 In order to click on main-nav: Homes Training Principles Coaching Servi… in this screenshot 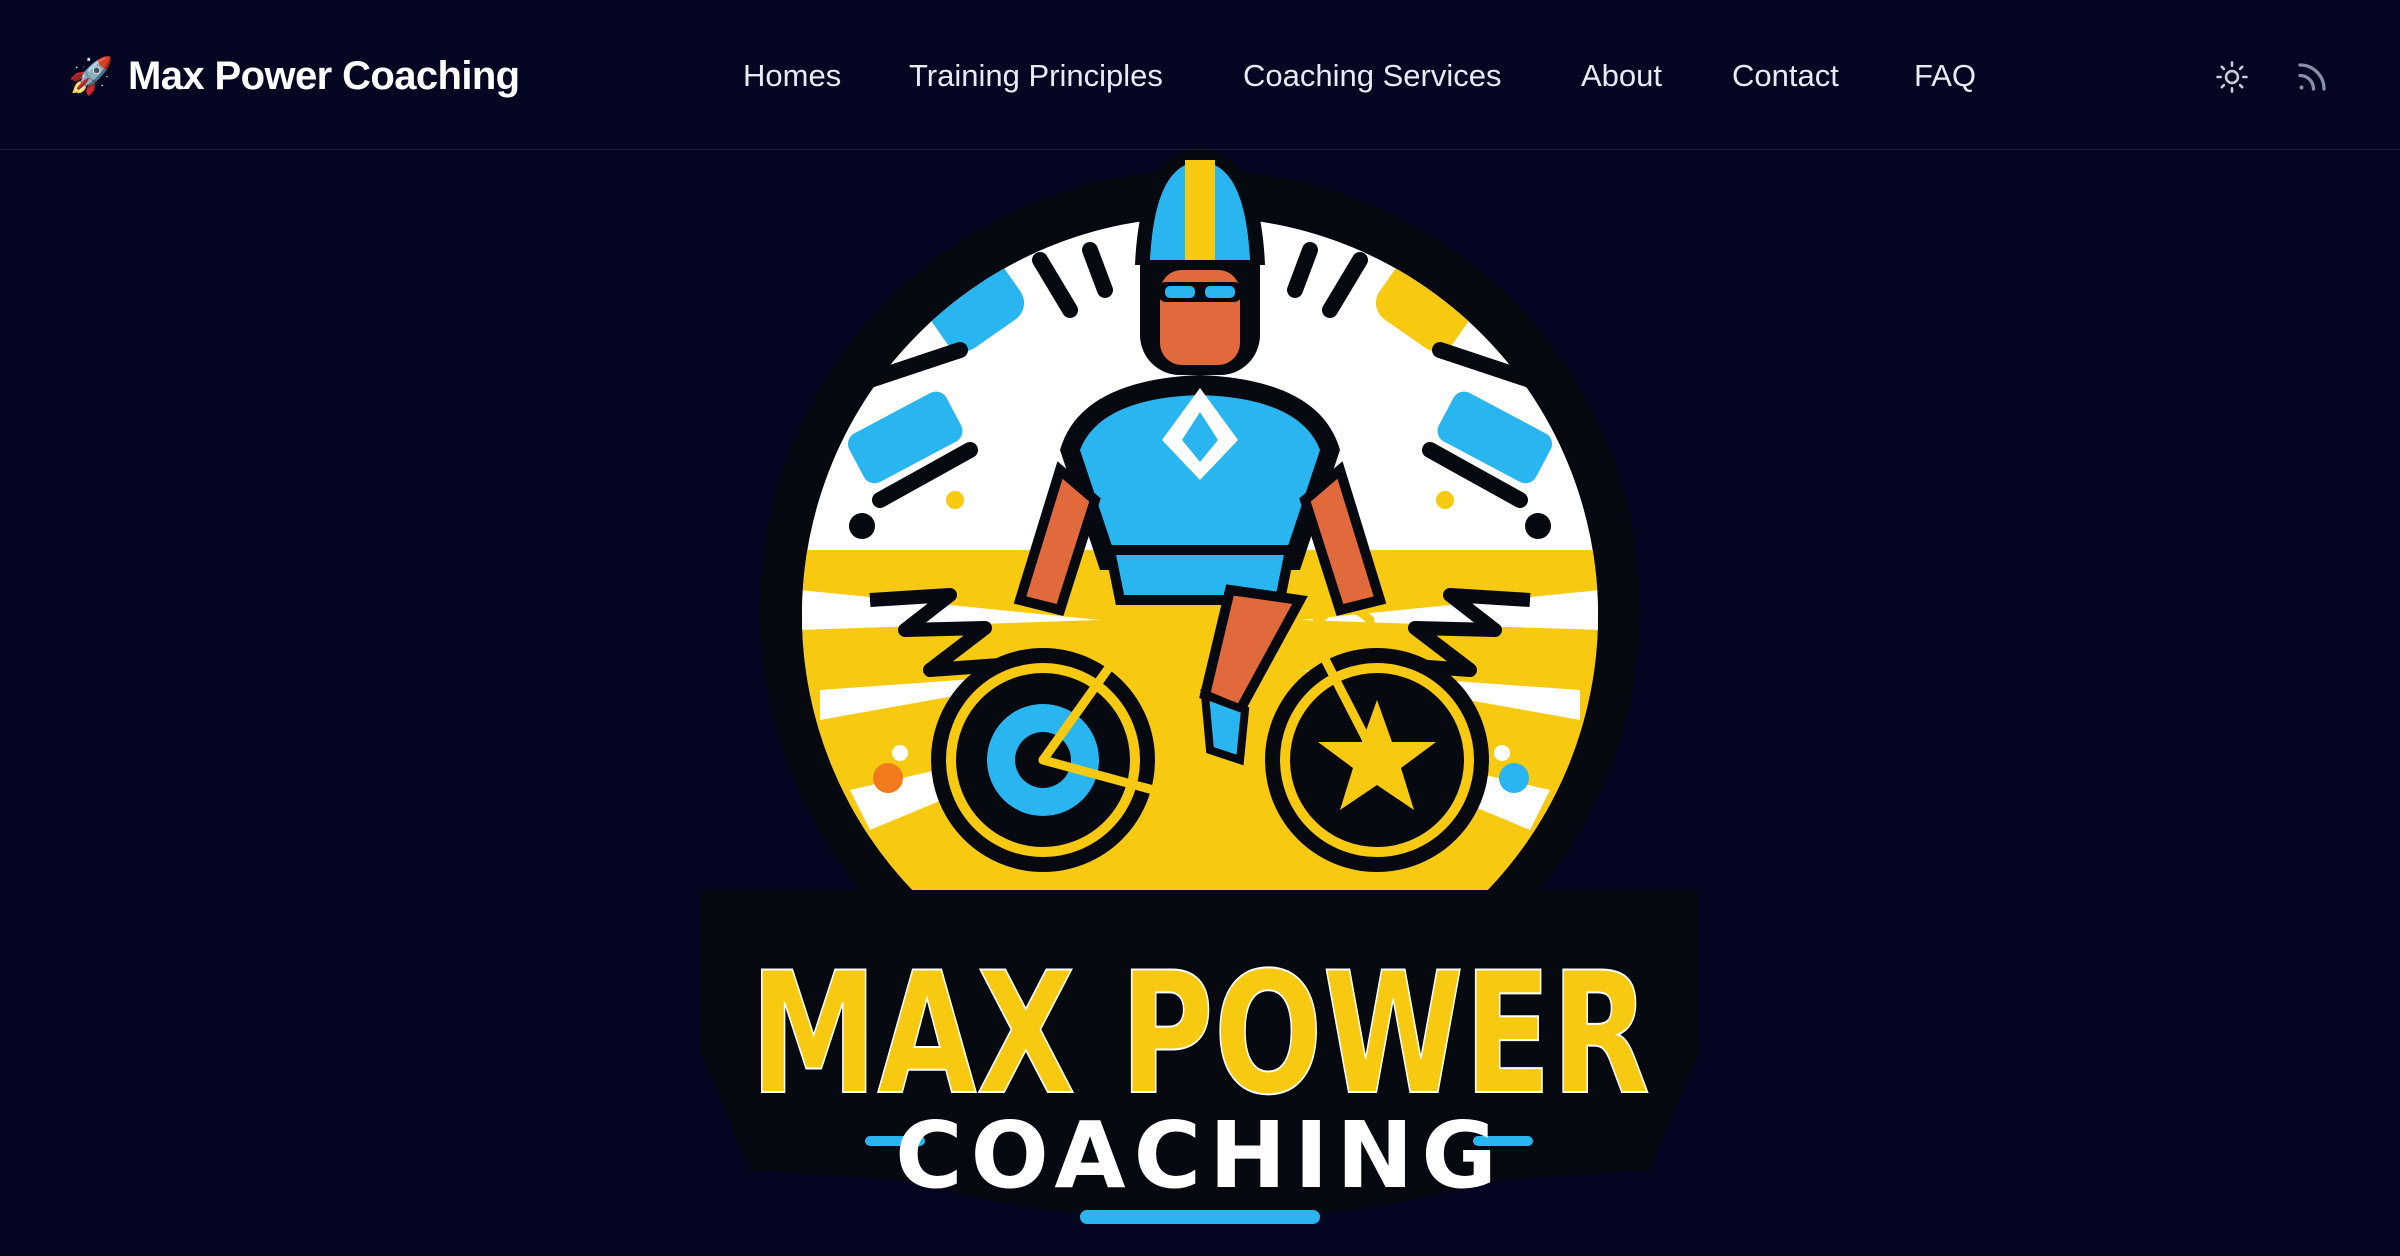, I will do `click(1200, 76)`.